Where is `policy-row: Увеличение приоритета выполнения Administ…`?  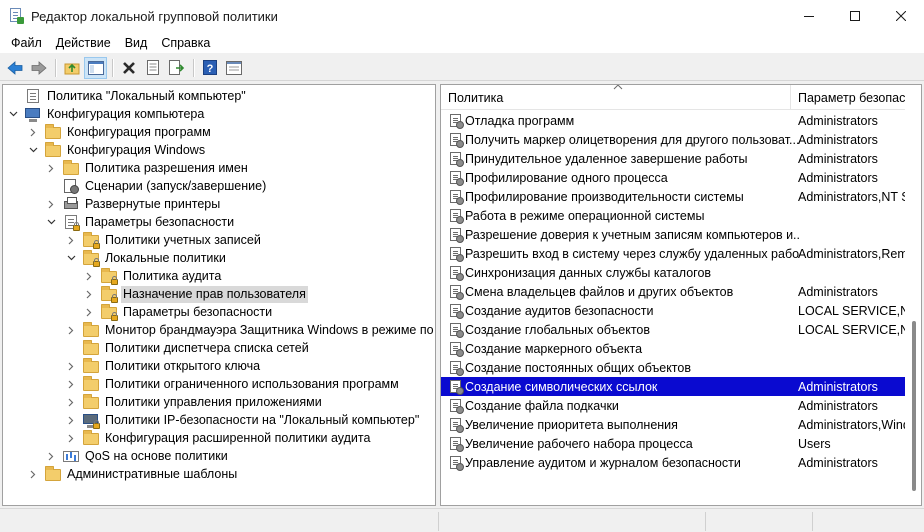
policy-row: Увеличение приоритета выполнения Administ… is located at coordinates (673, 424).